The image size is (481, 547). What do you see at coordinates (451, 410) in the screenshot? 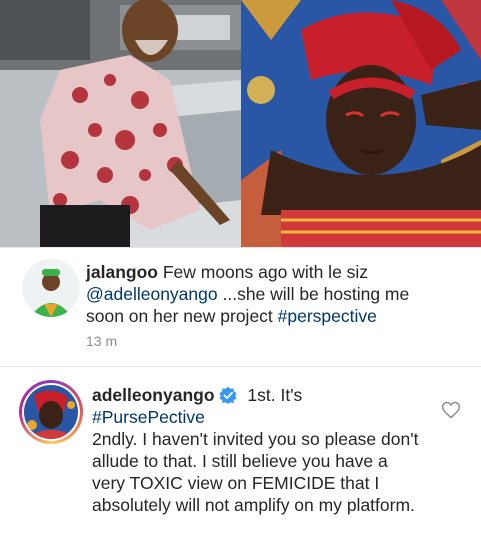
I see `heart-icon` at bounding box center [451, 410].